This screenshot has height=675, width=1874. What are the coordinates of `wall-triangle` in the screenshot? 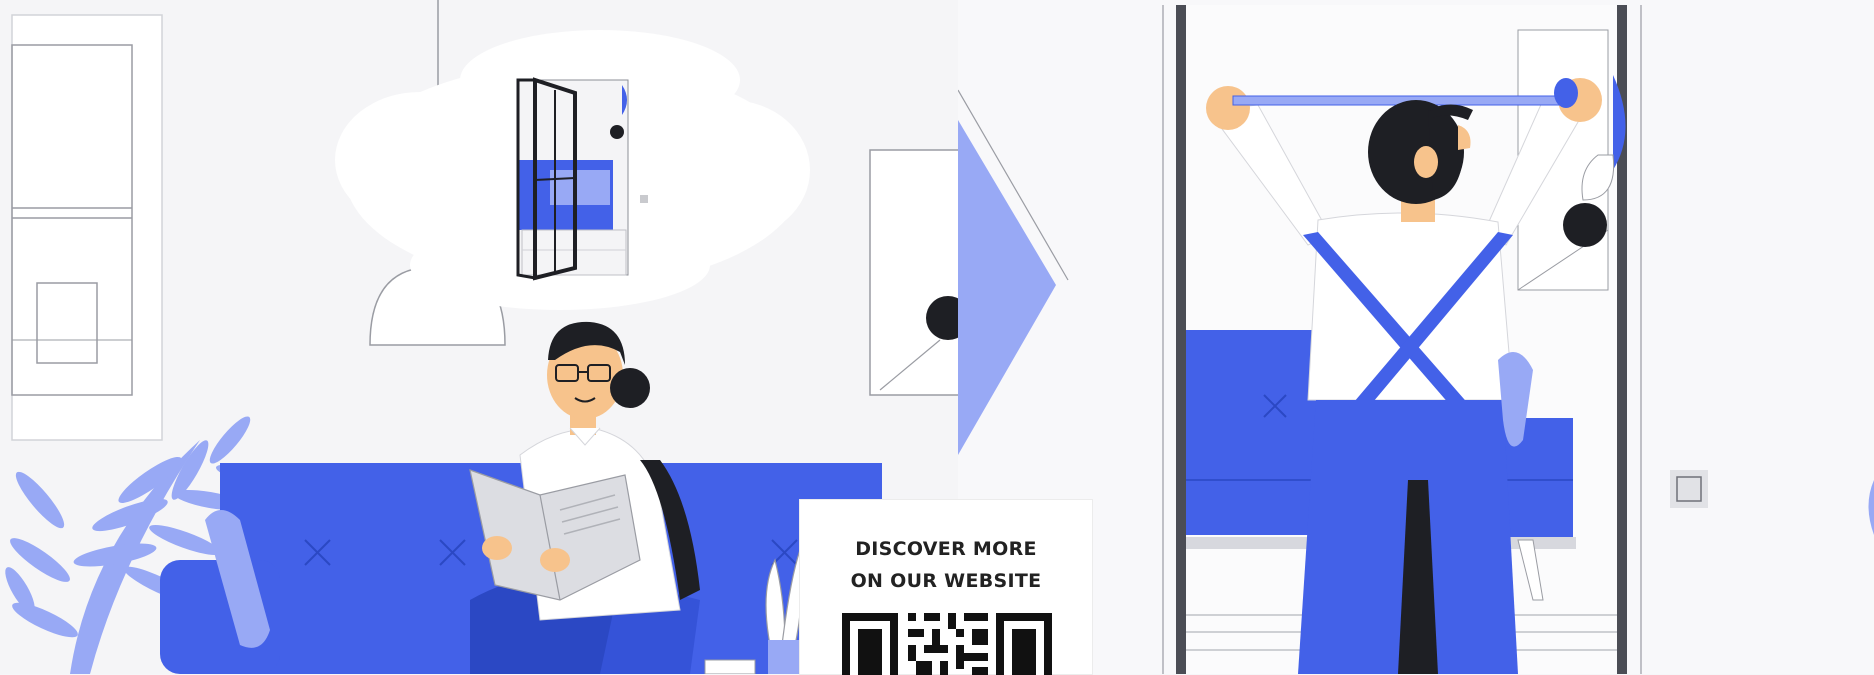 It's located at (1007, 287).